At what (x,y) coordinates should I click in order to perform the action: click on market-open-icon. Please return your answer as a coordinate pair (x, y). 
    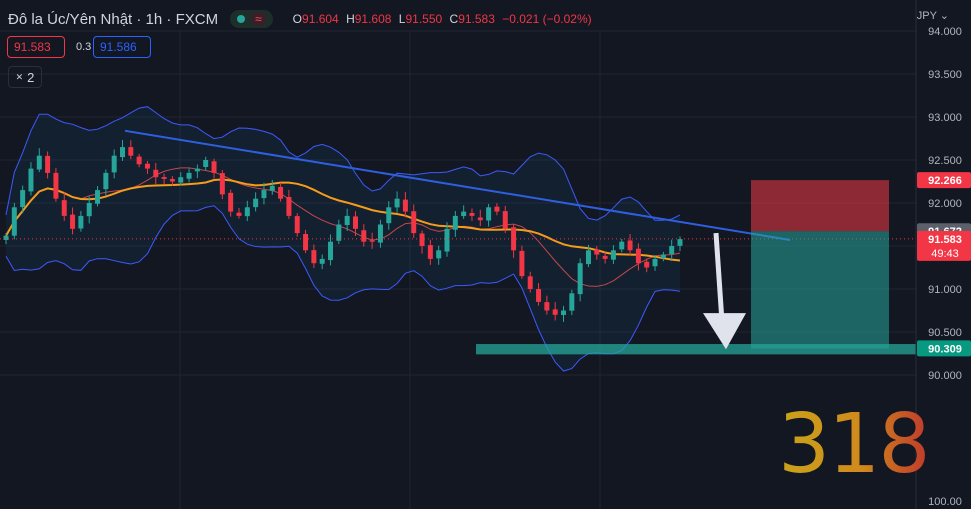
    Looking at the image, I should click on (241, 19).